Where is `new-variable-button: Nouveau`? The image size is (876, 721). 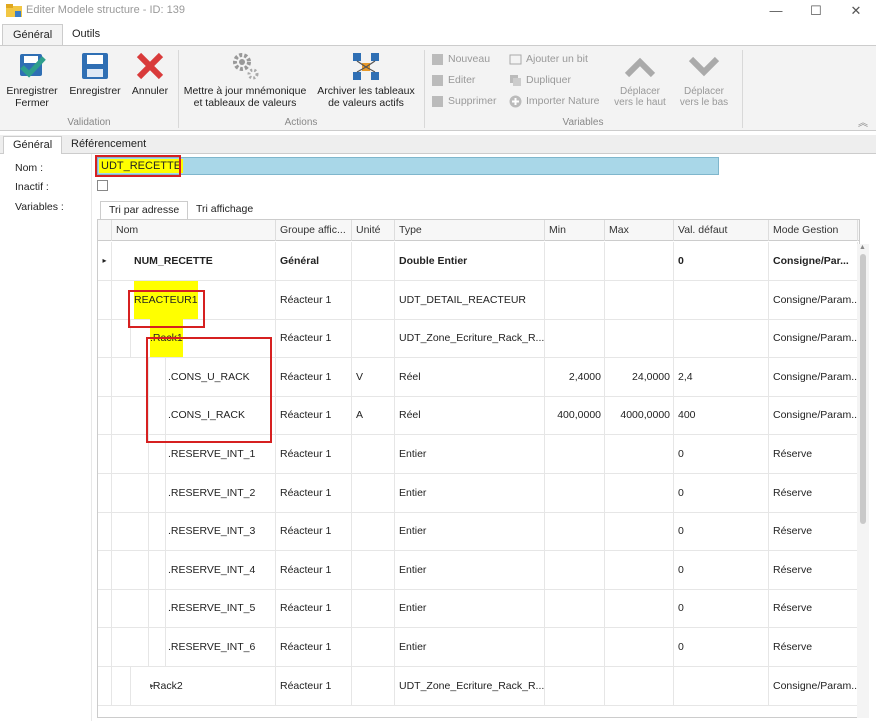 new-variable-button: Nouveau is located at coordinates (460, 59).